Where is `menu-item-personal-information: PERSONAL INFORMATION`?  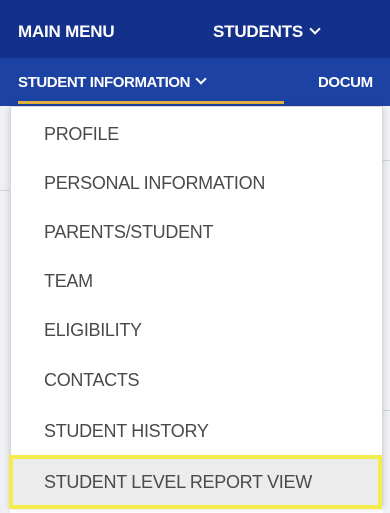 menu-item-personal-information: PERSONAL INFORMATION is located at coordinates (196, 183).